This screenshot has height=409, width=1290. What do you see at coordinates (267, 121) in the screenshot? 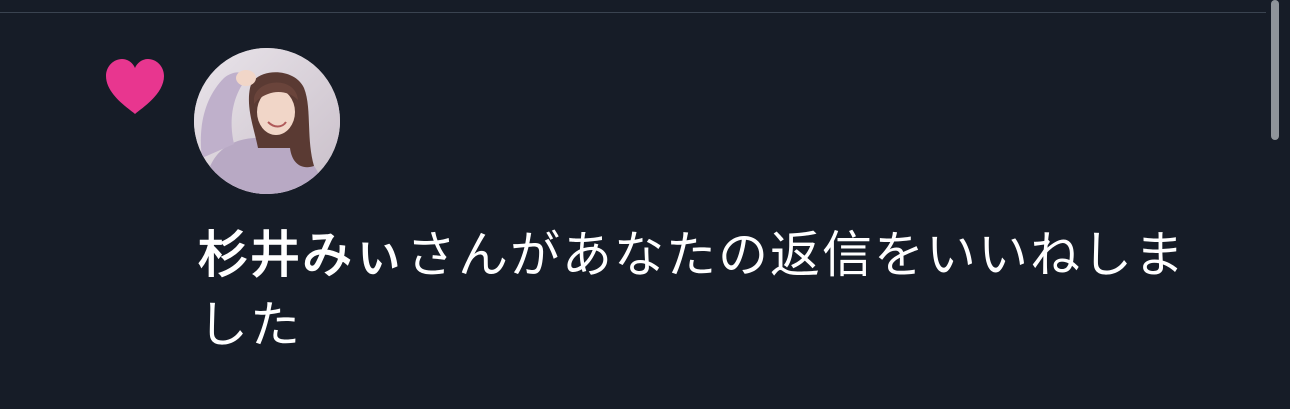
I see `avatar` at bounding box center [267, 121].